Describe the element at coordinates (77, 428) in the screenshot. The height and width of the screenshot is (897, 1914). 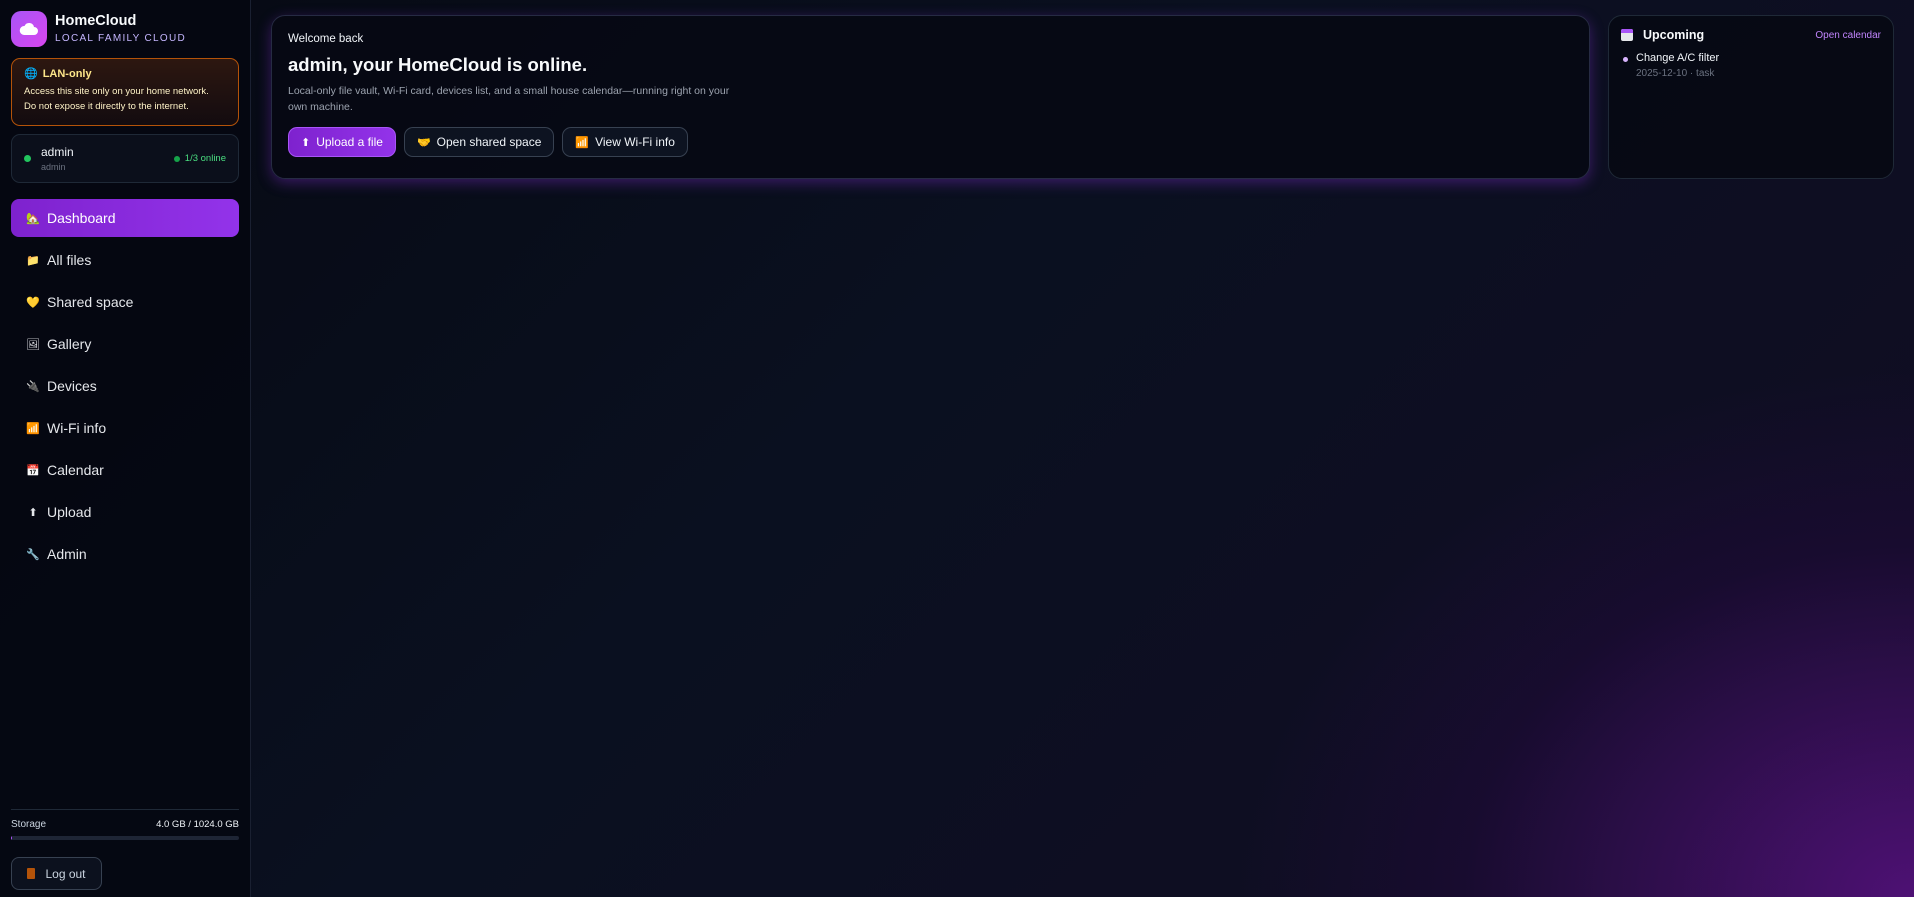
I see `sidebar-item-label: Wi-Fi info` at that location.